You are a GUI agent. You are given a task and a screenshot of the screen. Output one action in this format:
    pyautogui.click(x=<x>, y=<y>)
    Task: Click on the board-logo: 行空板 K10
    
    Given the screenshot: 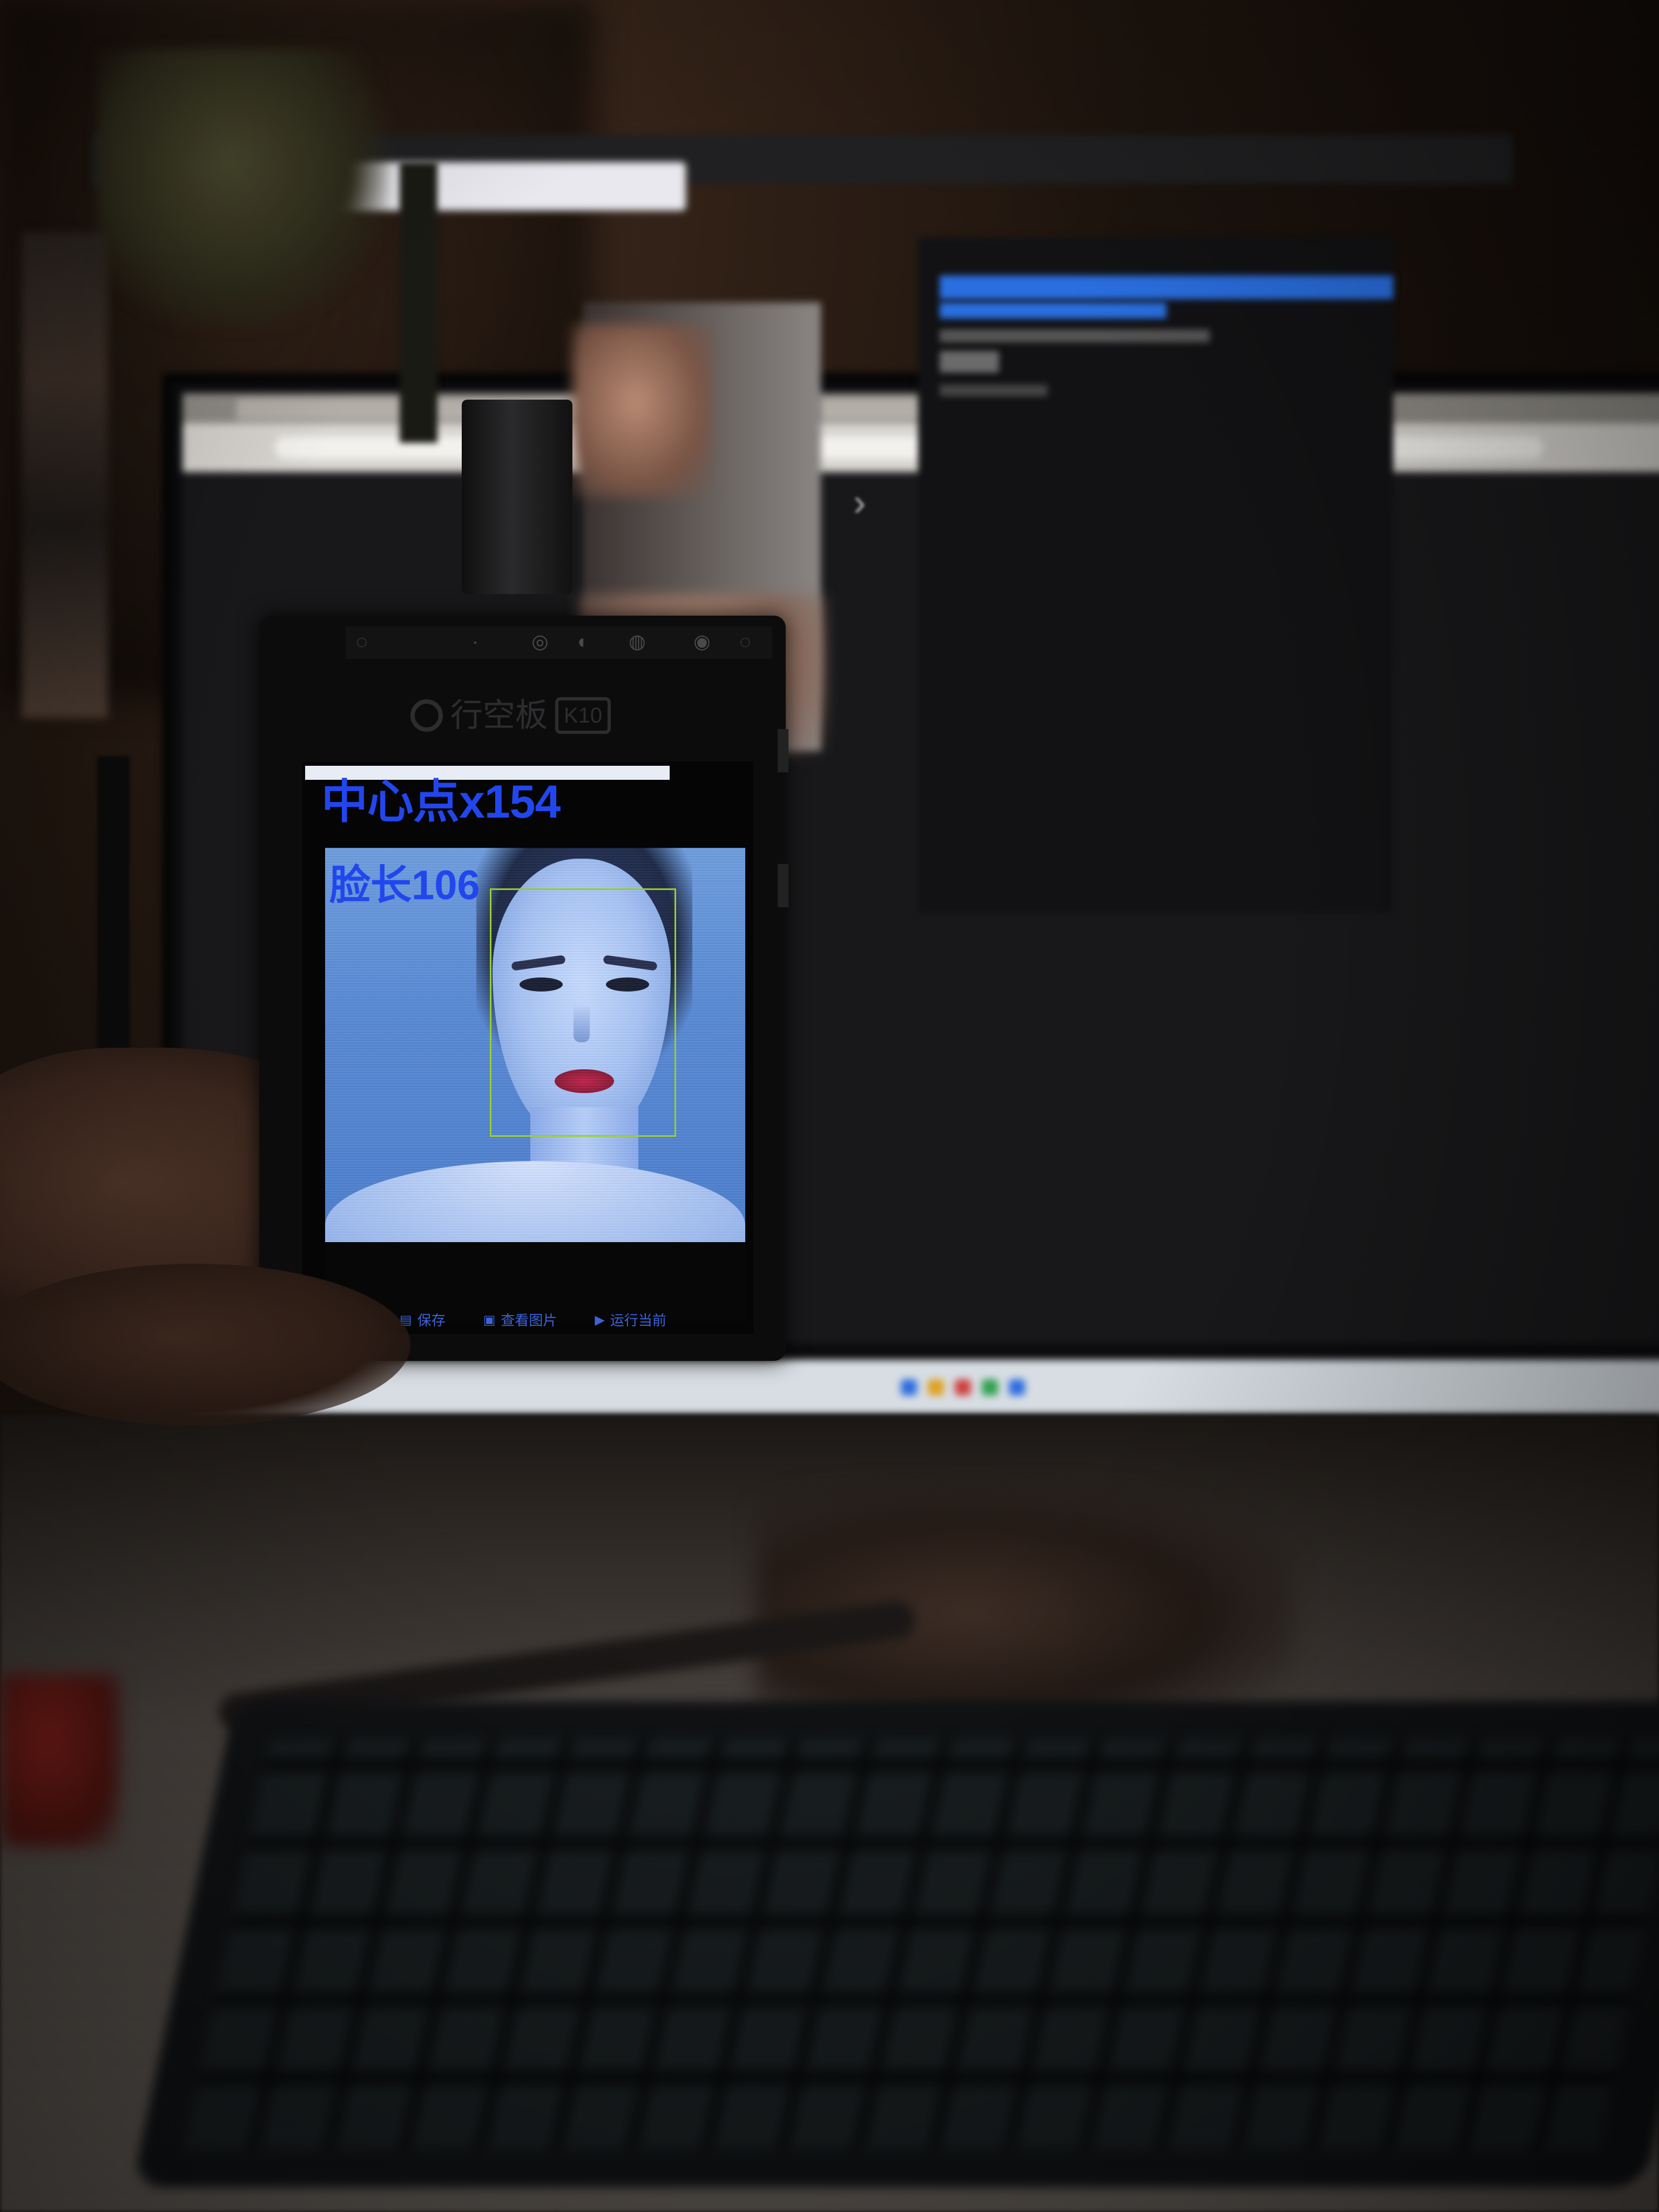 What is the action you would take?
    pyautogui.click(x=540, y=715)
    